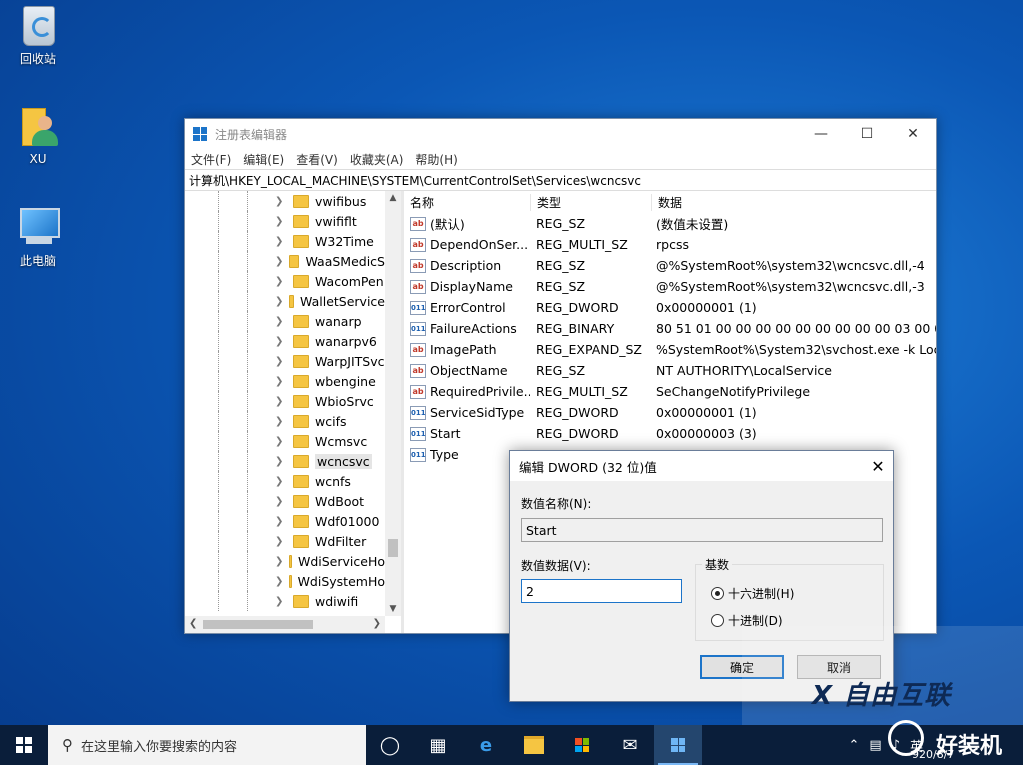 This screenshot has width=1023, height=765. I want to click on tree-item-w32time: ❯ W32Time, so click(285, 241).